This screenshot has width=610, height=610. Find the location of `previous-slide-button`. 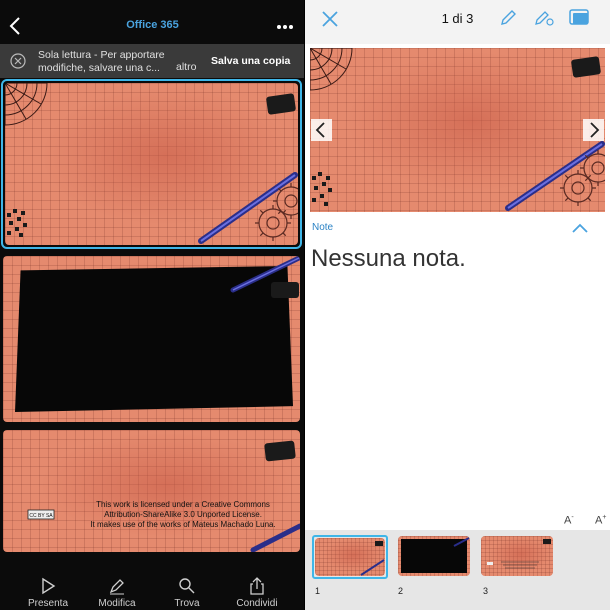

previous-slide-button is located at coordinates (321, 130).